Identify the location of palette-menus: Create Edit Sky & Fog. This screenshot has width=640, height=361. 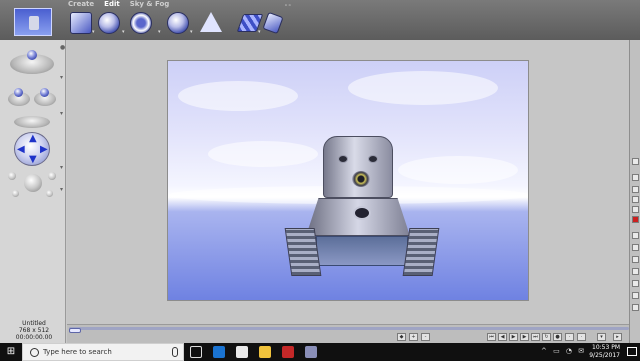
(118, 5).